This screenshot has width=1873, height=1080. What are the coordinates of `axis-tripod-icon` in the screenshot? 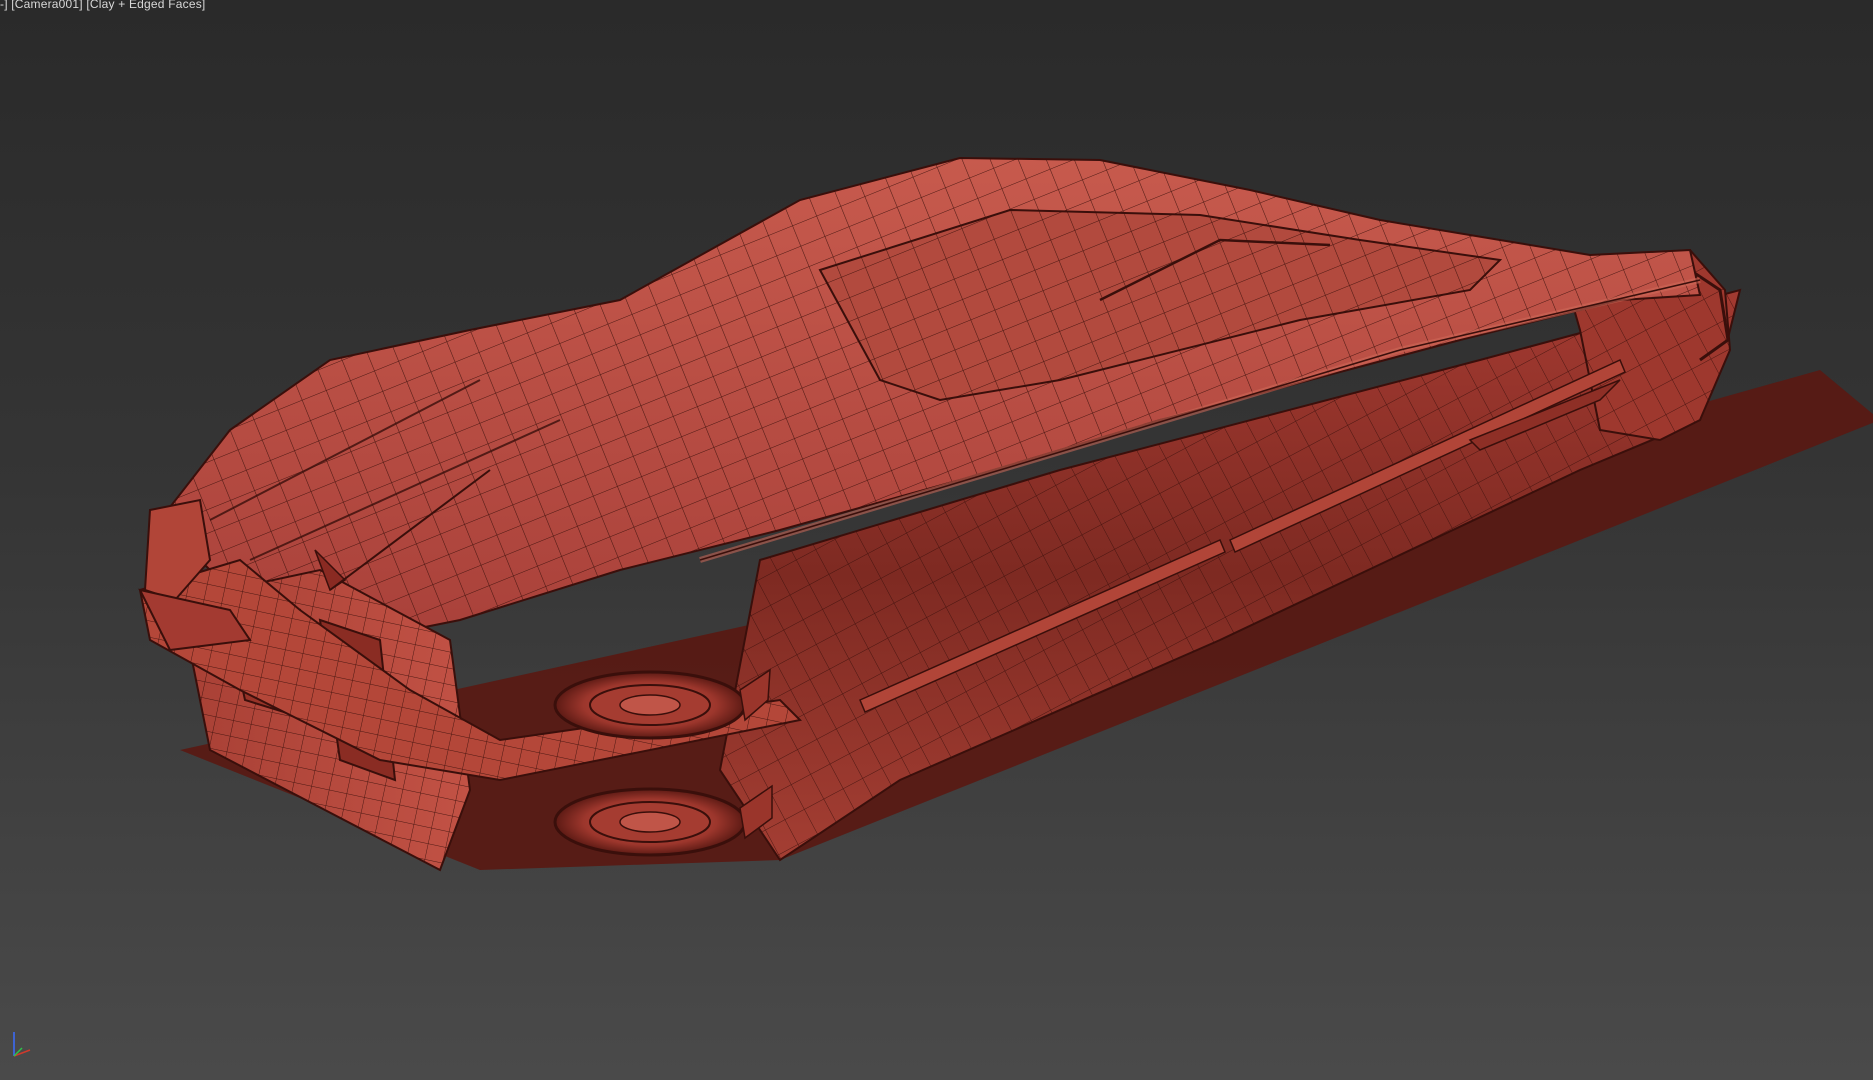 It's located at (22, 1044).